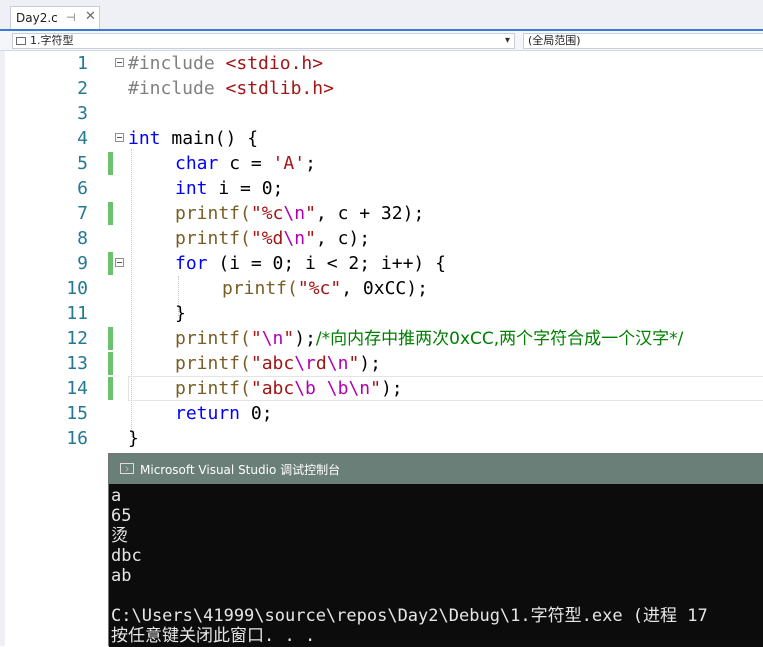 The height and width of the screenshot is (647, 763). Describe the element at coordinates (82, 138) in the screenshot. I see `line-number: 4` at that location.